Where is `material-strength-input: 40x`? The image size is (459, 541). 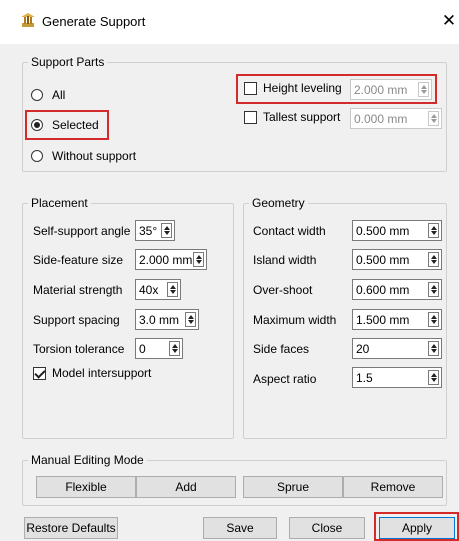 material-strength-input: 40x is located at coordinates (158, 289).